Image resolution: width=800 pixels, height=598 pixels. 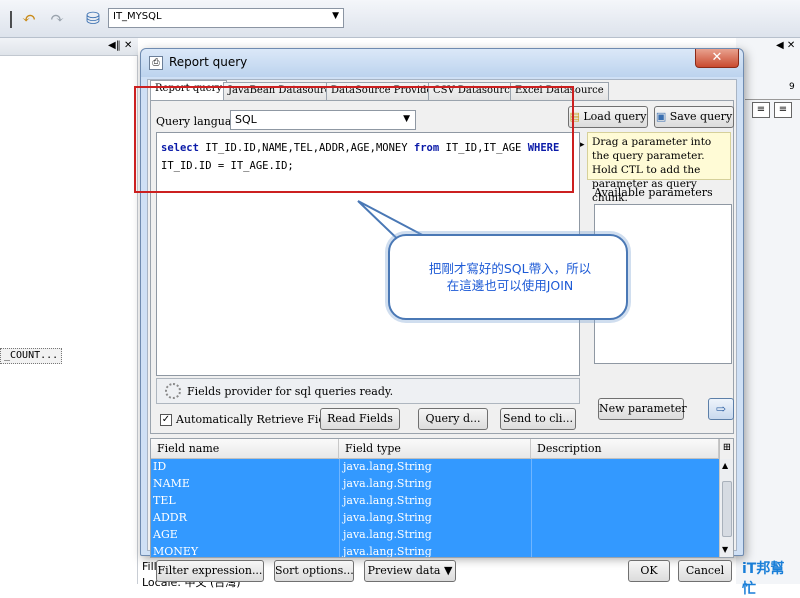 I want to click on load-query-button: ▤ Load query, so click(x=608, y=117).